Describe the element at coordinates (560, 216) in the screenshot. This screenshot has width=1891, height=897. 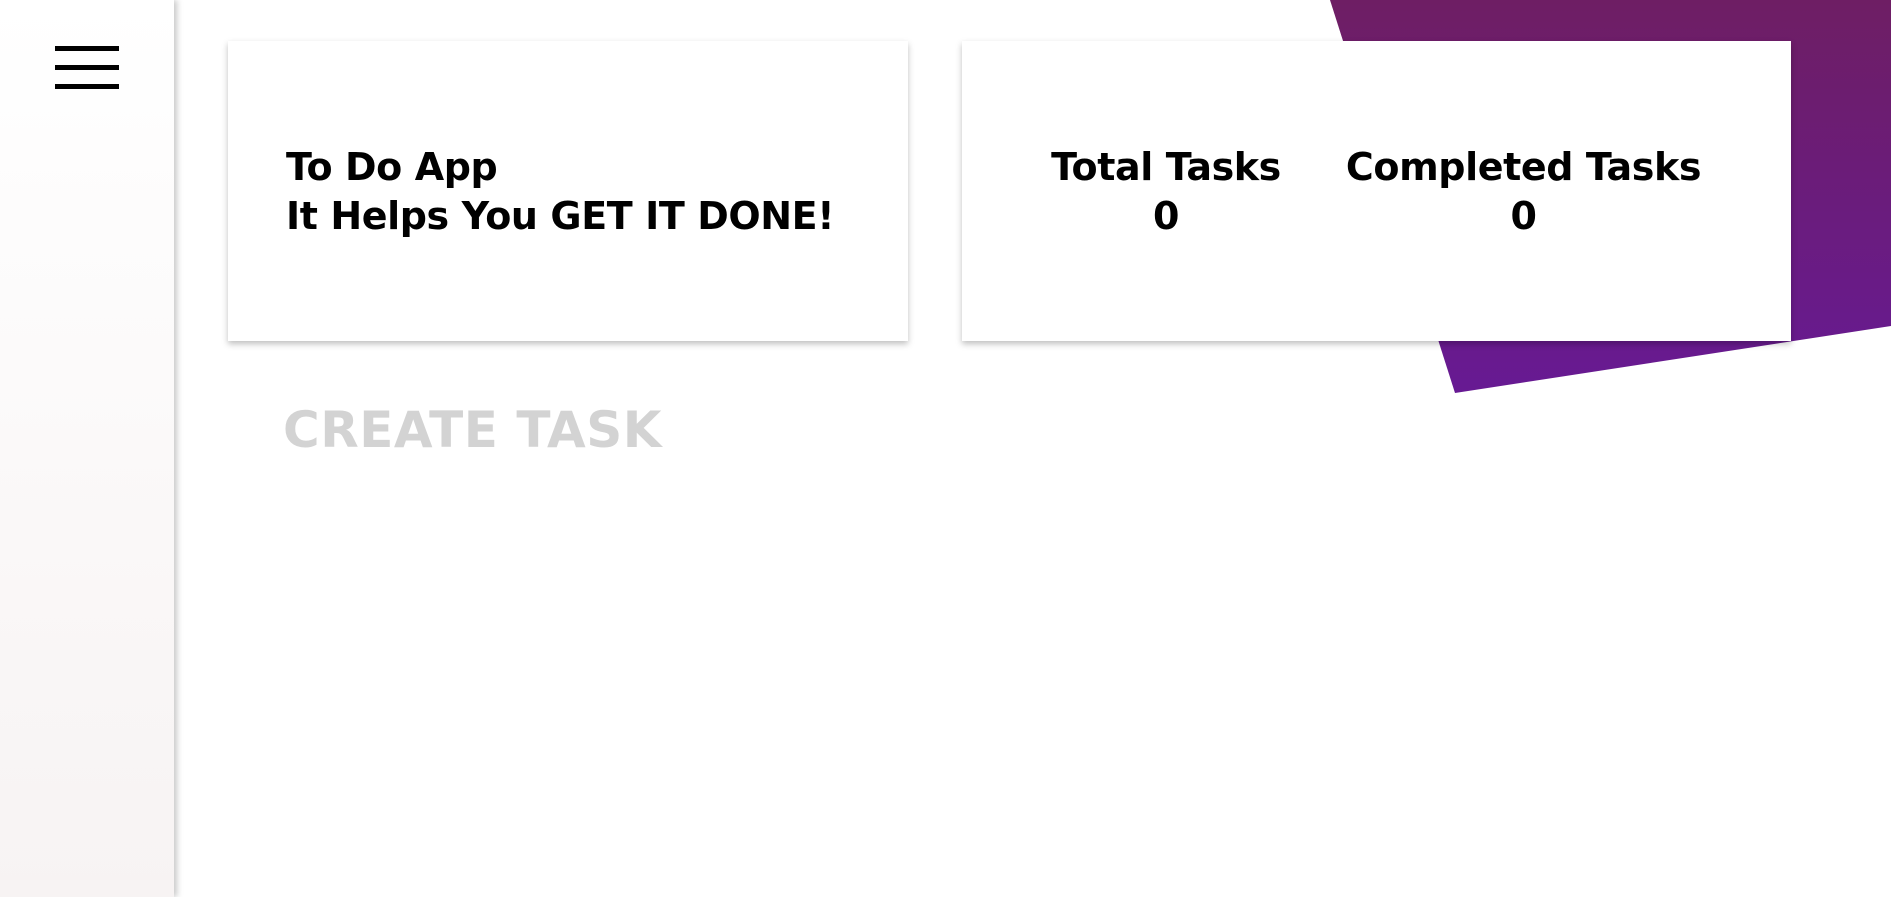
I see `app-tagline: It Helps You GET IT DONE!` at that location.